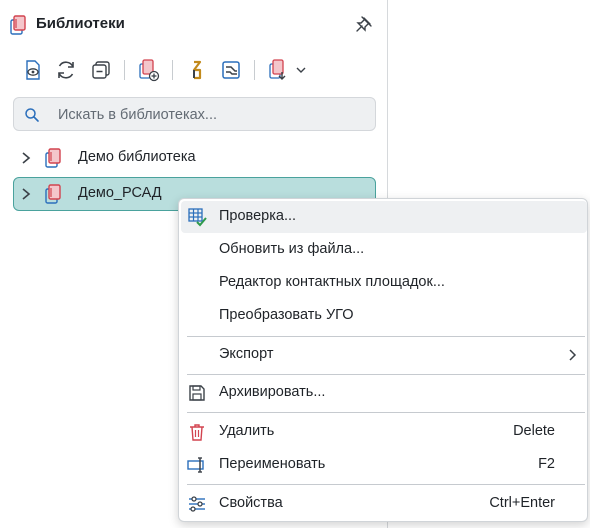  What do you see at coordinates (384, 355) in the screenshot?
I see `menu-item-export: Экспорт` at bounding box center [384, 355].